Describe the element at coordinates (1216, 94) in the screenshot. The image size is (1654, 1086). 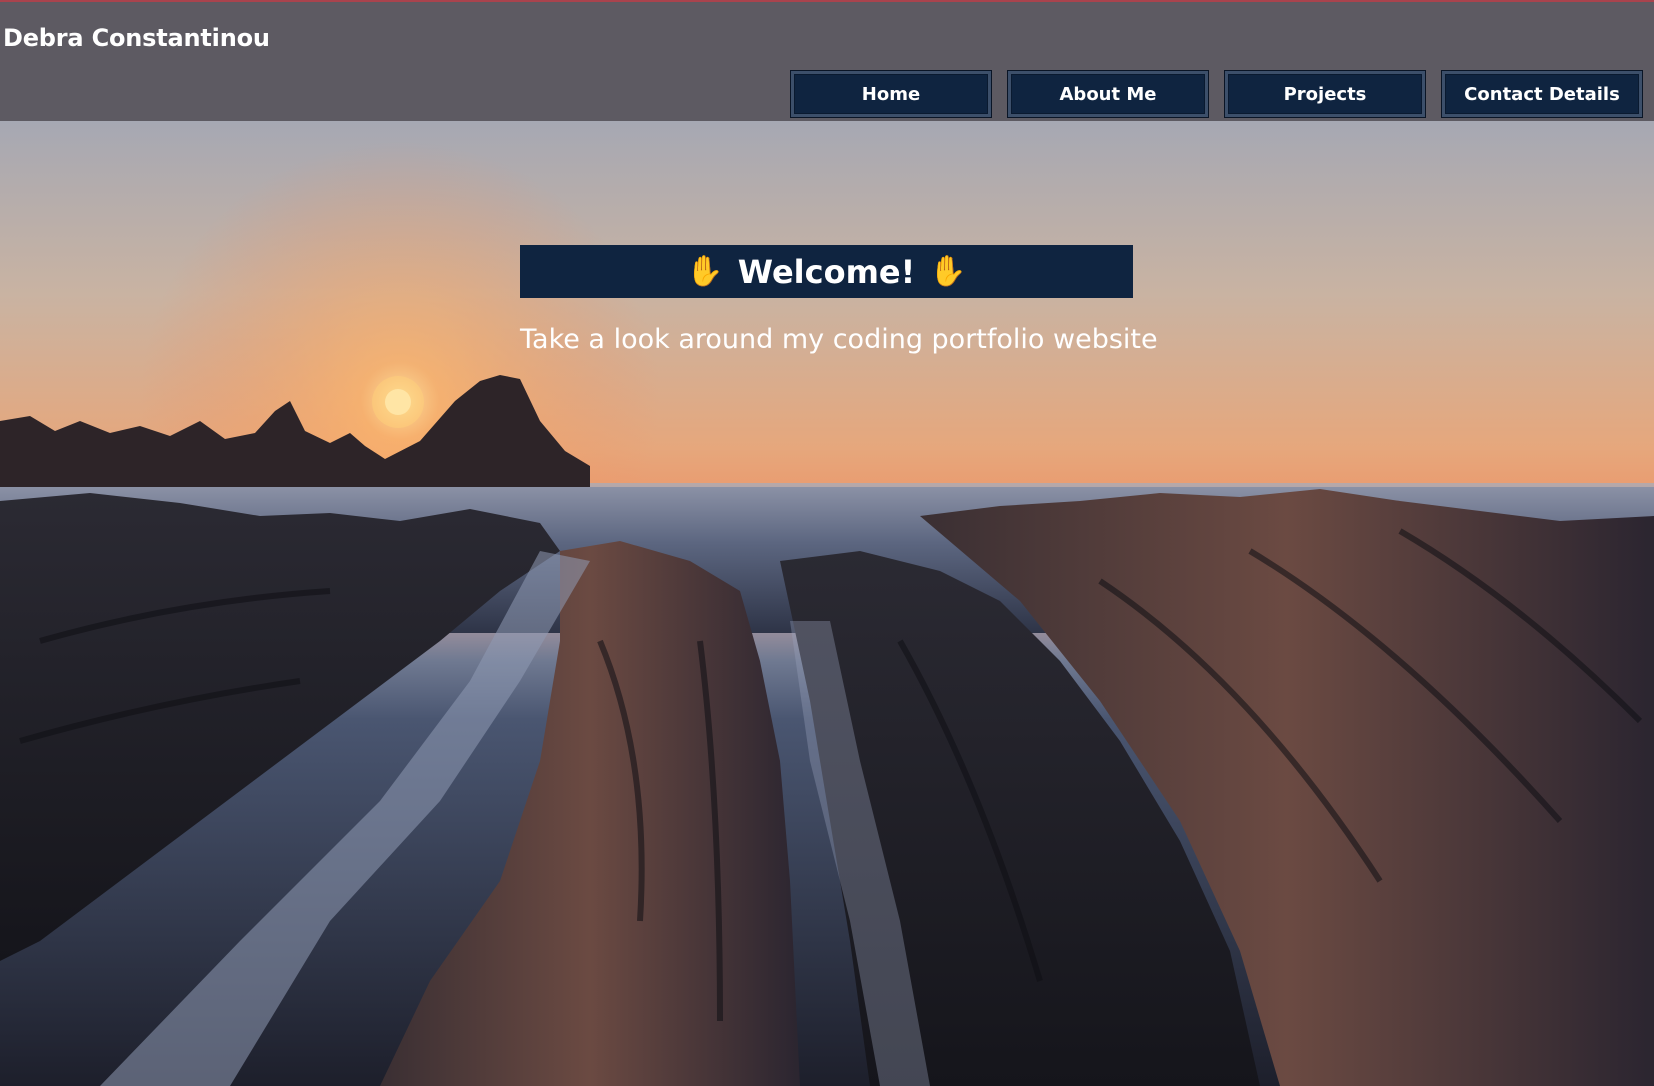
I see `main-nav: Home About Me Projects Contact Details` at that location.